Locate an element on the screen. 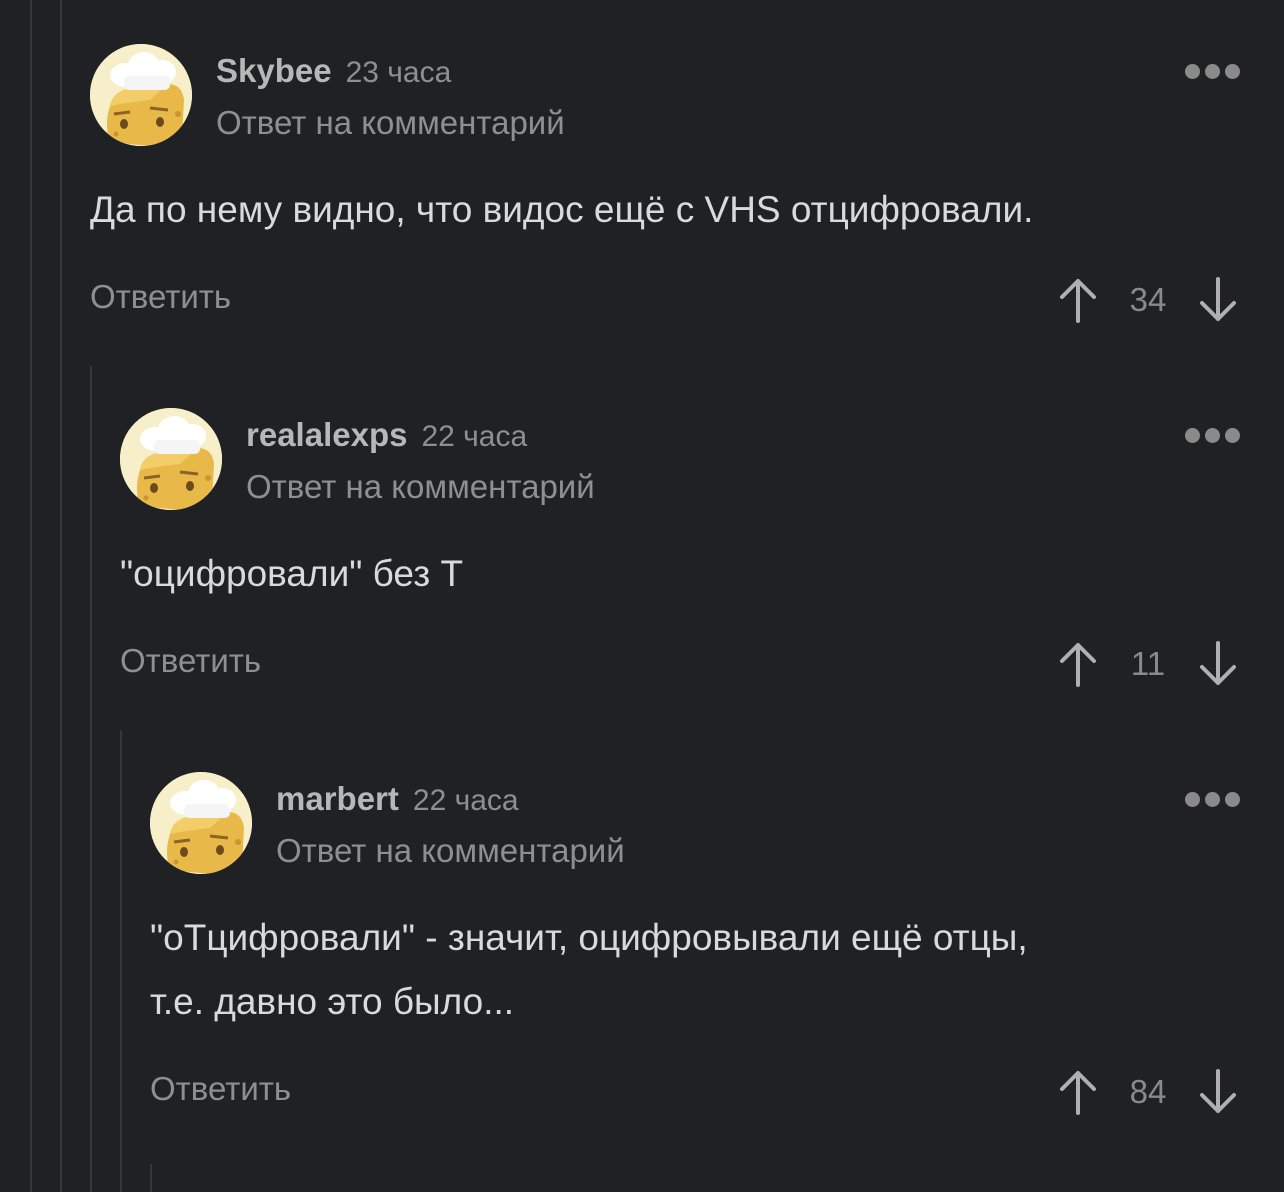 The width and height of the screenshot is (1284, 1192). author-line: realalexps 22 часа is located at coordinates (386, 435).